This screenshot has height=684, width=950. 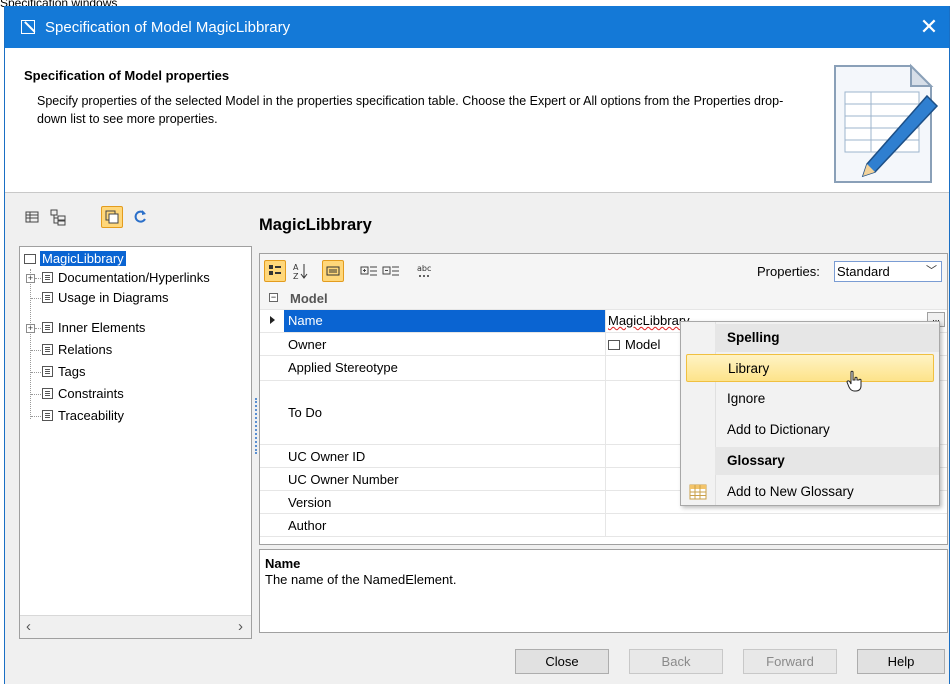 I want to click on document-pencil-icon, so click(x=886, y=123).